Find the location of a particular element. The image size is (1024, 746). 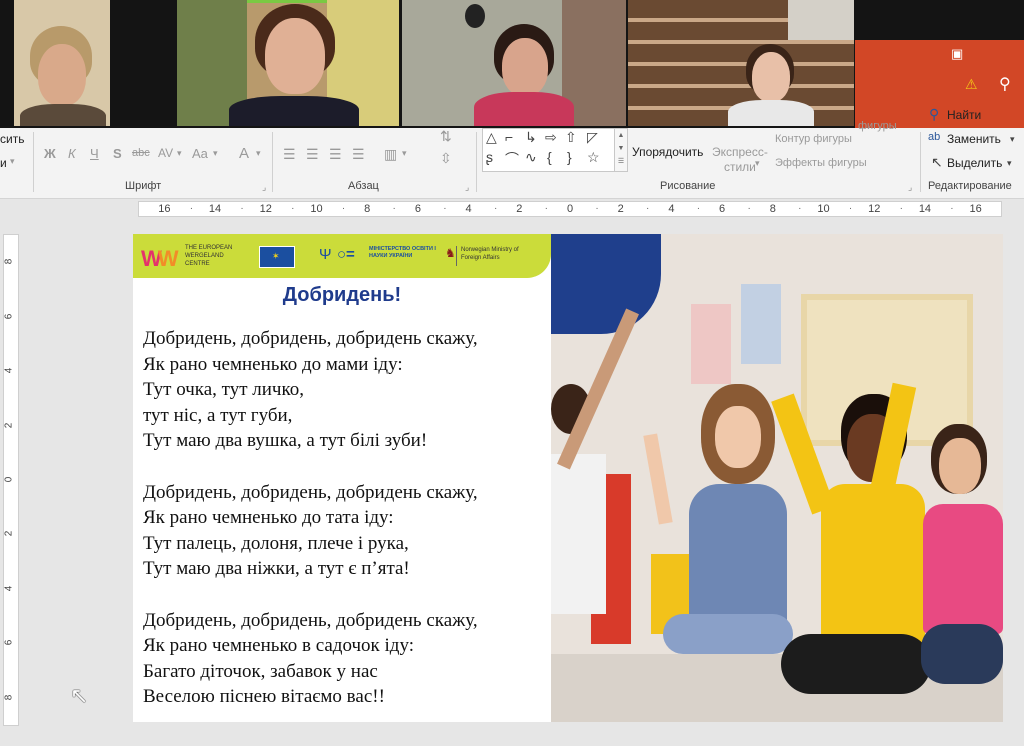

case-dropdown-icon: ▾ is located at coordinates (215, 153).